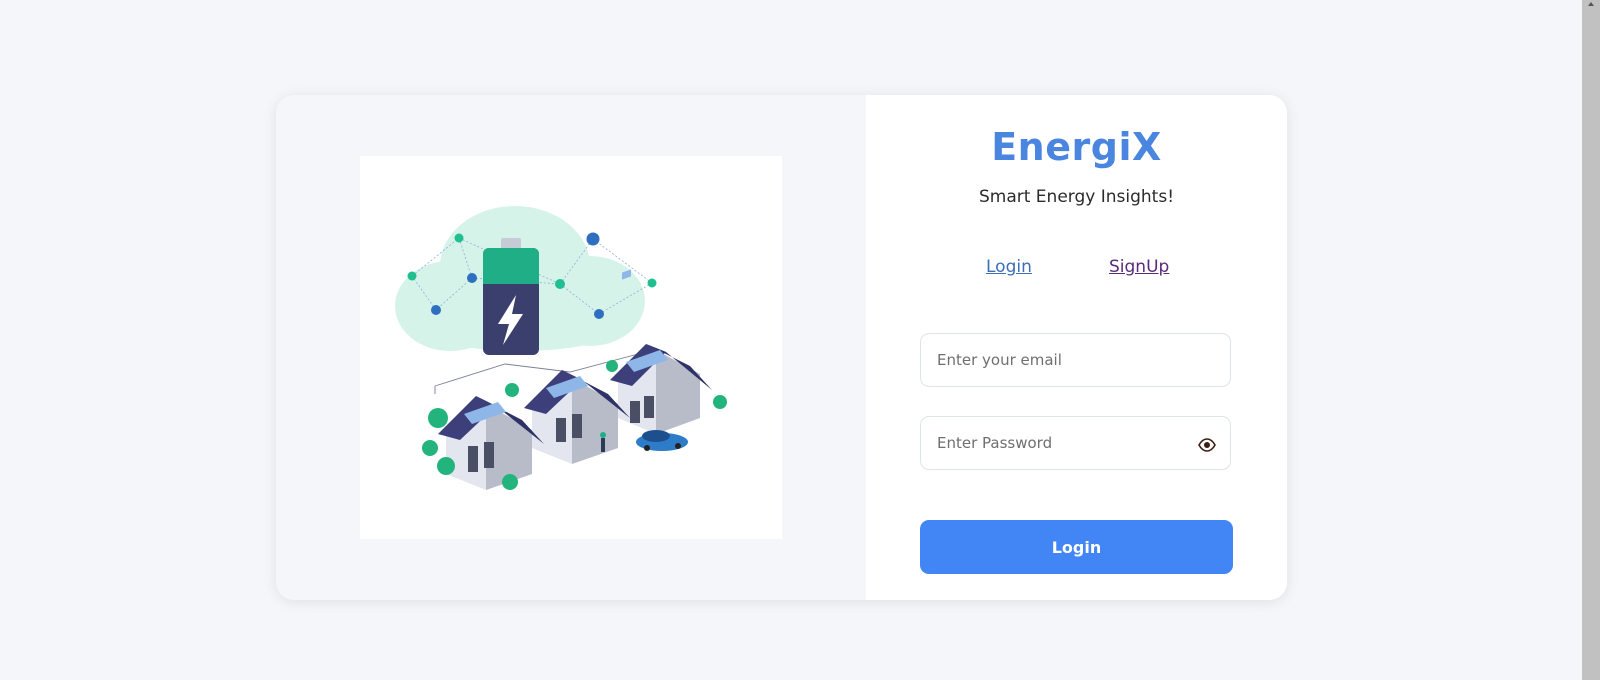 The image size is (1600, 680). I want to click on brand-title: EnergiX, so click(1076, 147).